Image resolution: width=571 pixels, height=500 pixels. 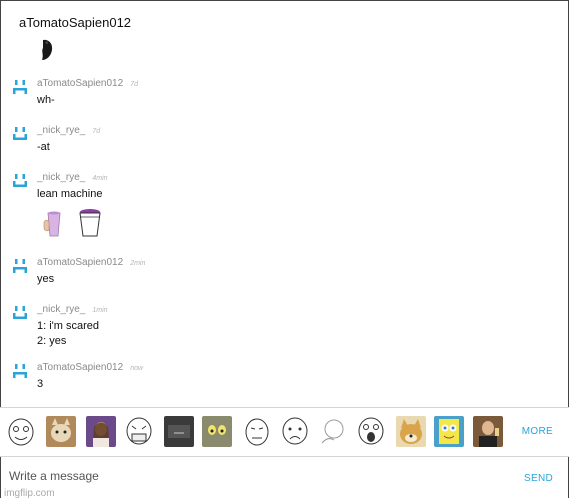 I want to click on sad-rage-face-sticker, so click(x=295, y=431).